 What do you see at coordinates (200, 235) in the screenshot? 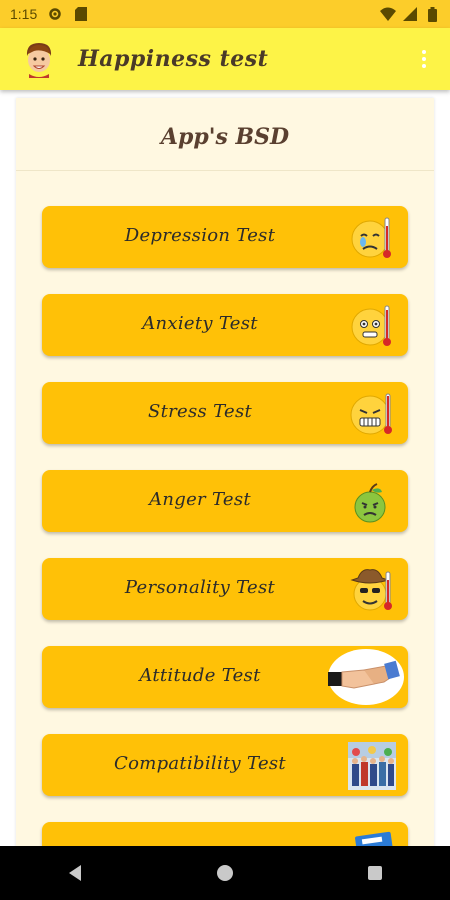
I see `test-label: Depression Test` at bounding box center [200, 235].